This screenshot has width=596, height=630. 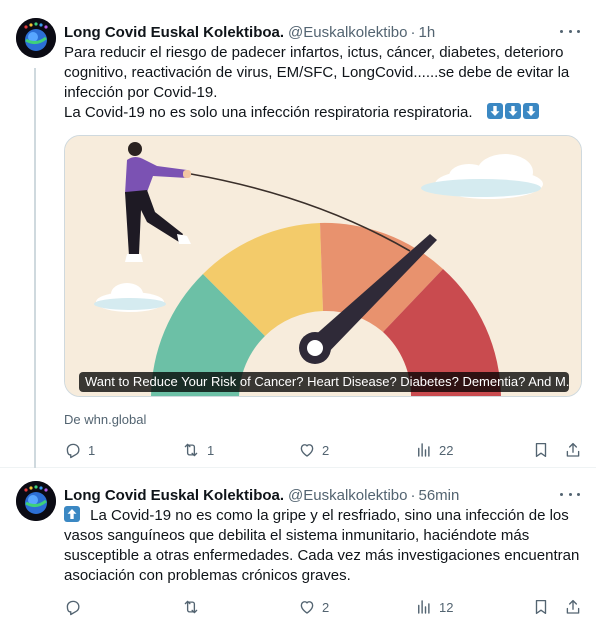 I want to click on timestamp: 56min, so click(x=438, y=495).